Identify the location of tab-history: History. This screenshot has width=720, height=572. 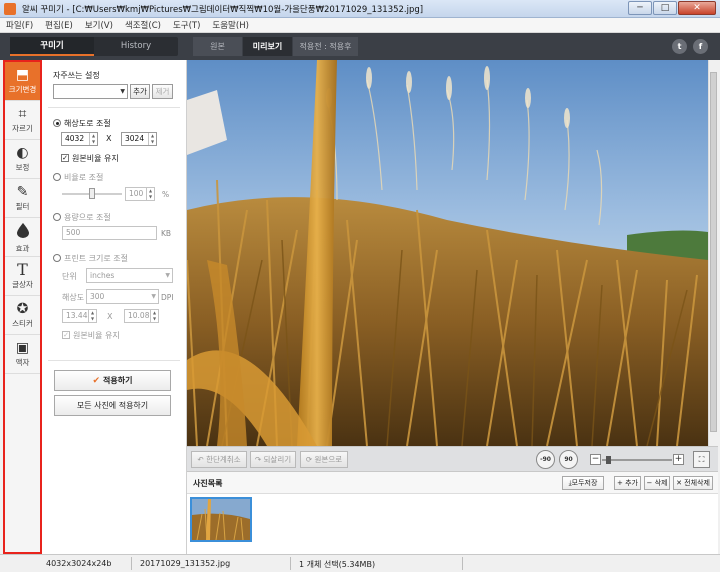
(136, 46).